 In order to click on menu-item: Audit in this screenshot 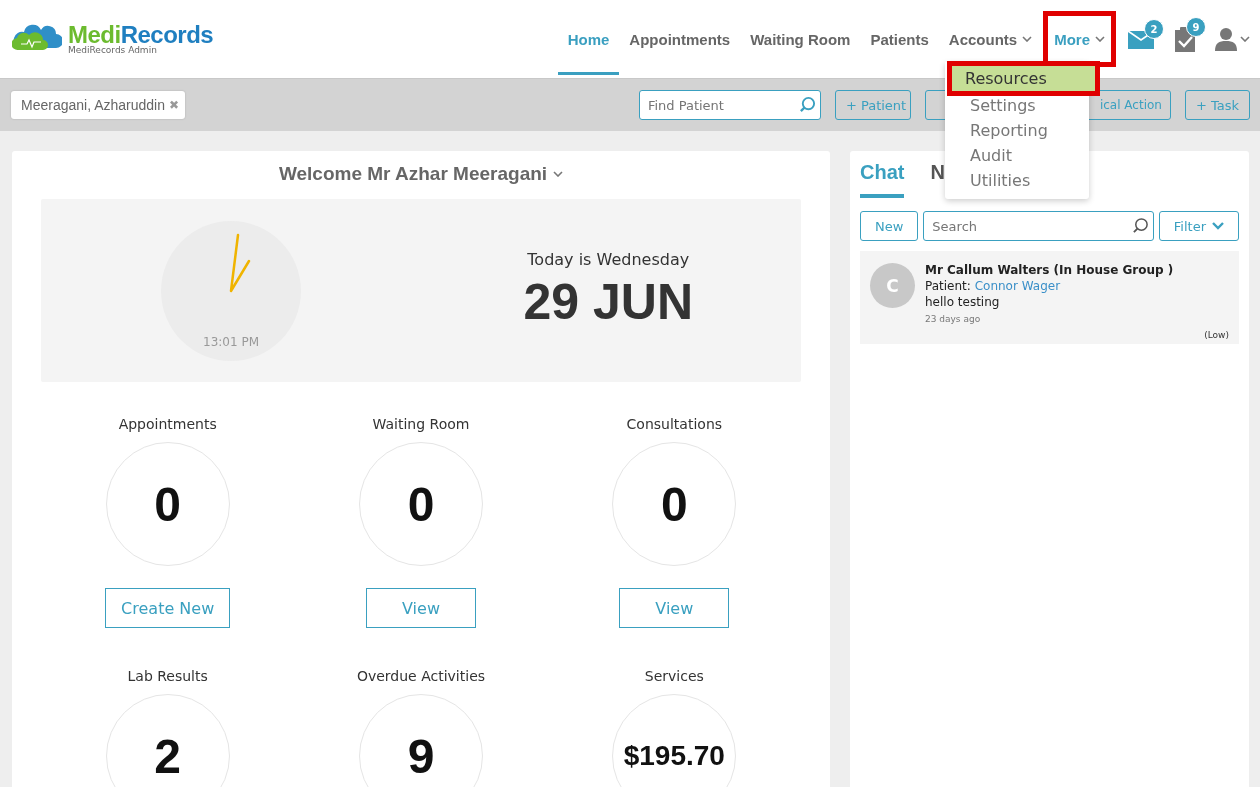, I will do `click(1017, 155)`.